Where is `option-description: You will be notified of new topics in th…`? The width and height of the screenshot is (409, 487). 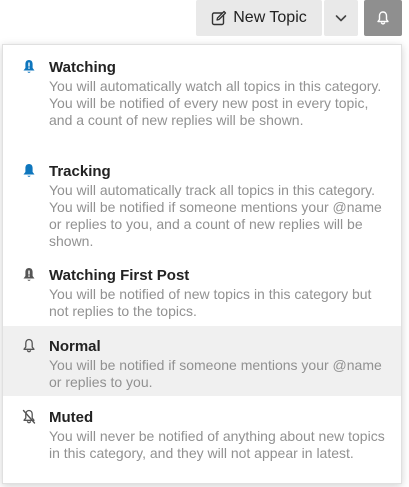
option-description: You will be notified of new topics in th… is located at coordinates (210, 302).